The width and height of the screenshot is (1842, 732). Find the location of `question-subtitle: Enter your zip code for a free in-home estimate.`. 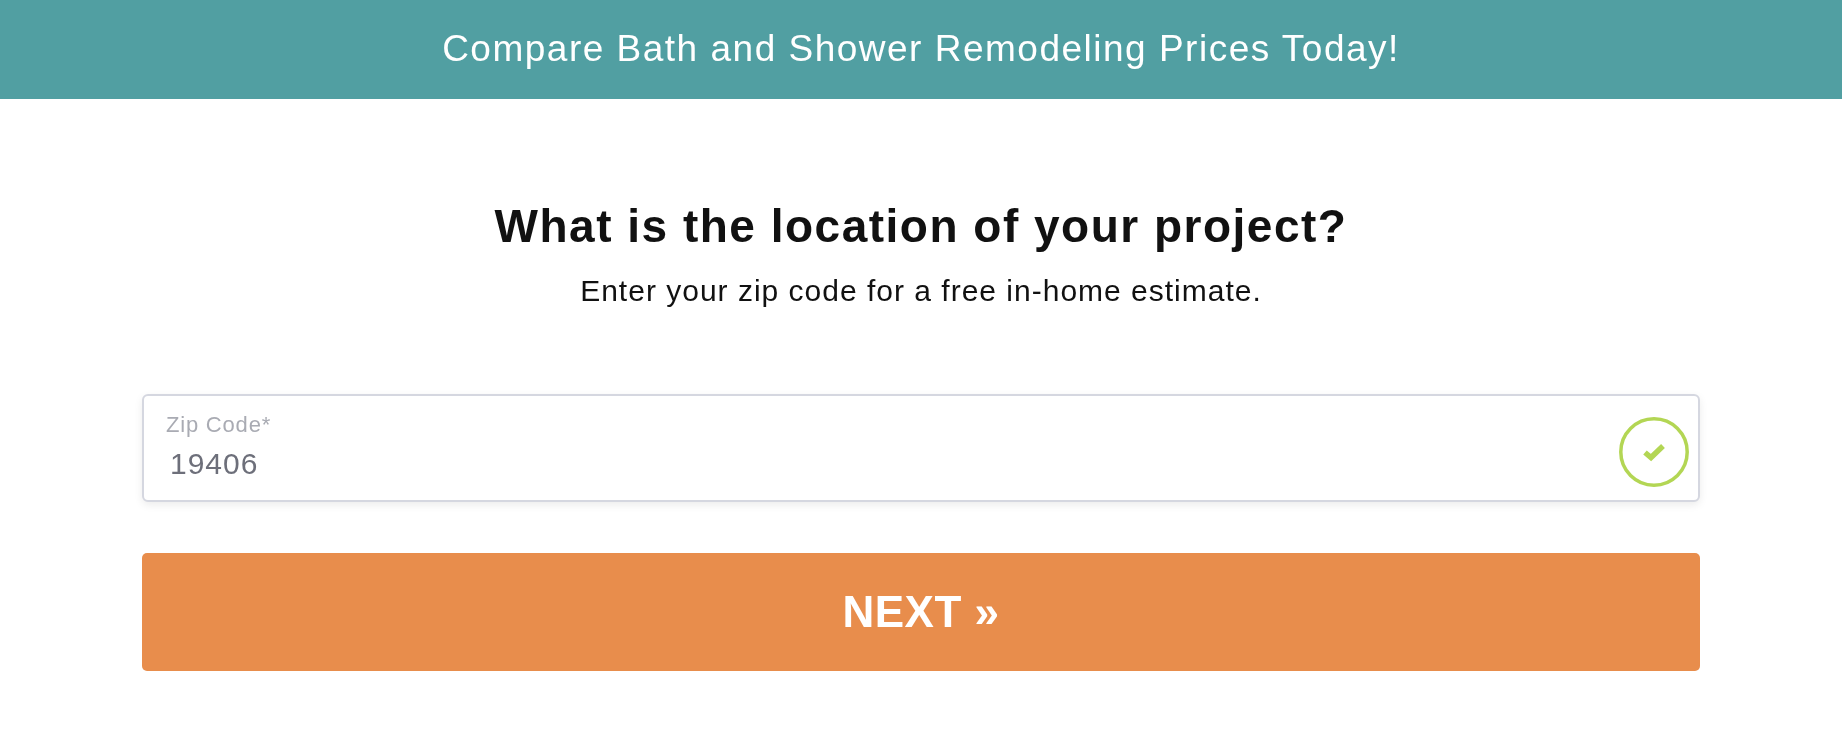

question-subtitle: Enter your zip code for a free in-home estimate. is located at coordinates (921, 291).